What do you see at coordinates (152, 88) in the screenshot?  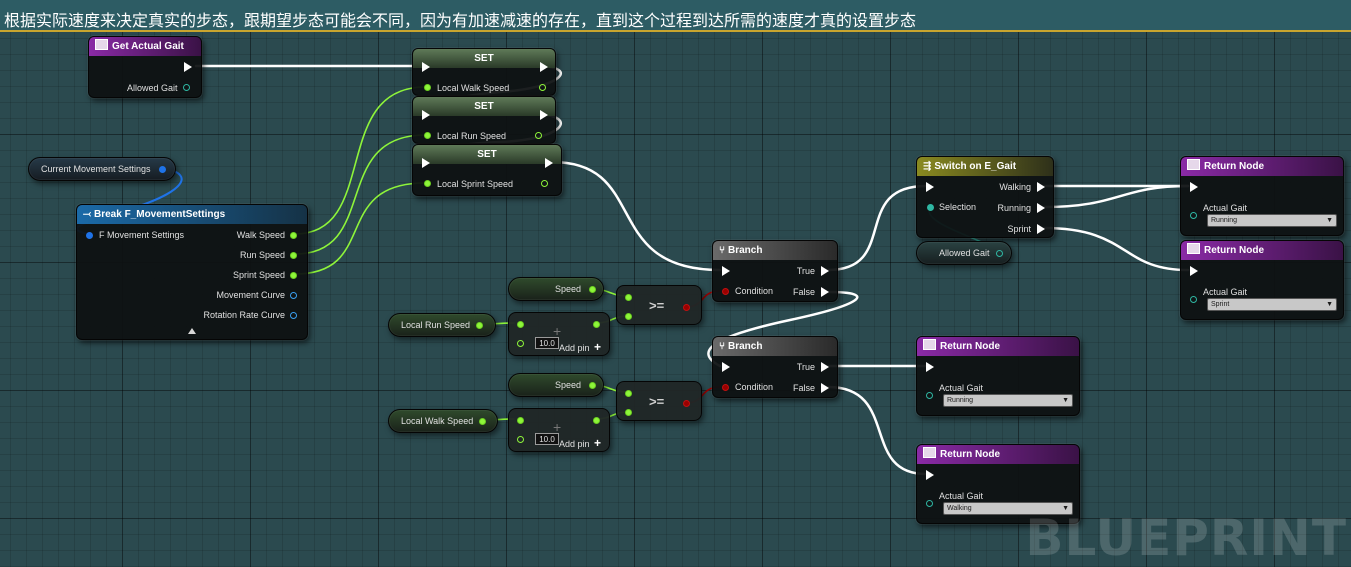 I see `allowed-gait-label: Allowed Gait` at bounding box center [152, 88].